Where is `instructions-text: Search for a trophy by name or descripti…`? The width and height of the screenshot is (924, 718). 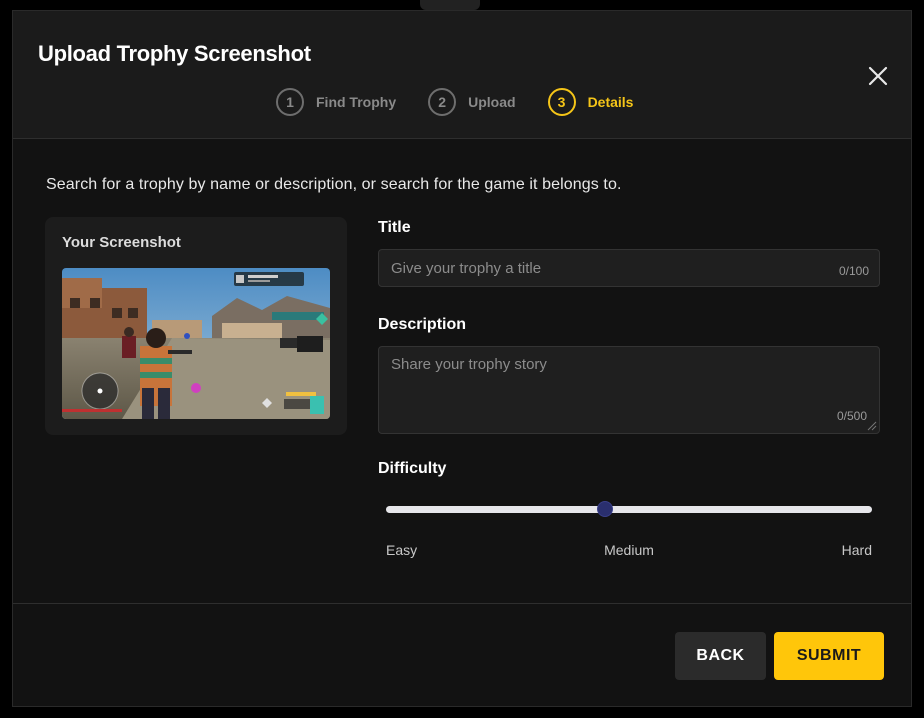 instructions-text: Search for a trophy by name or descripti… is located at coordinates (334, 184).